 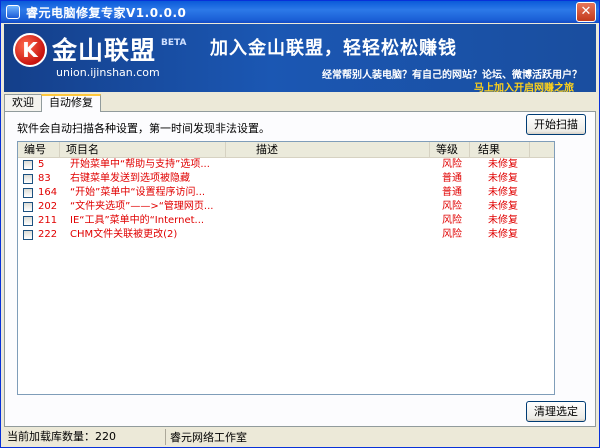 What do you see at coordinates (174, 43) in the screenshot?
I see `beta-badge: BETA` at bounding box center [174, 43].